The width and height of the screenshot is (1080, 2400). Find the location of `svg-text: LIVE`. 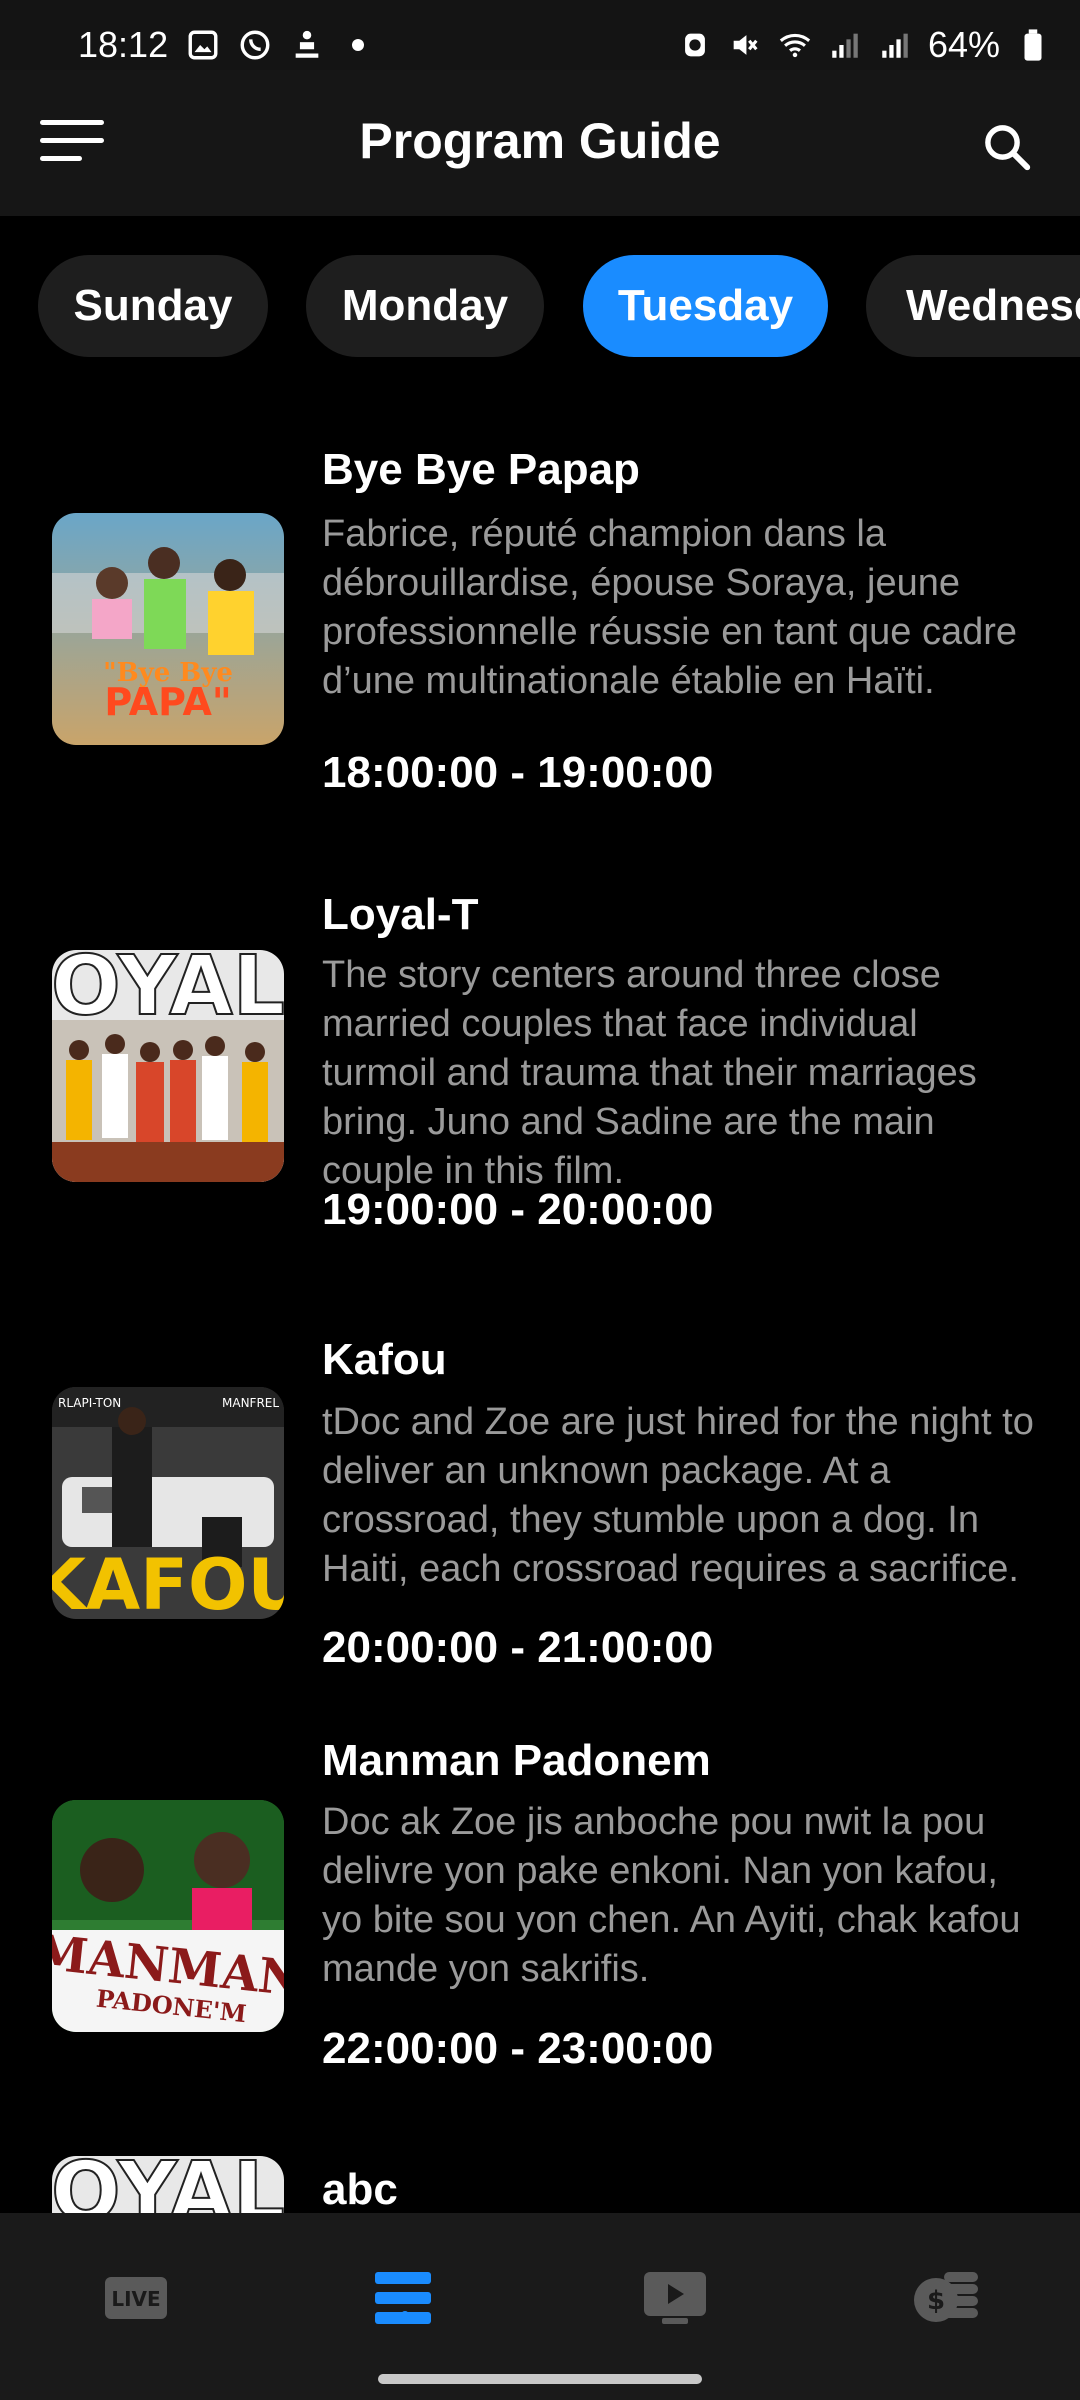

svg-text: LIVE is located at coordinates (135, 2299).